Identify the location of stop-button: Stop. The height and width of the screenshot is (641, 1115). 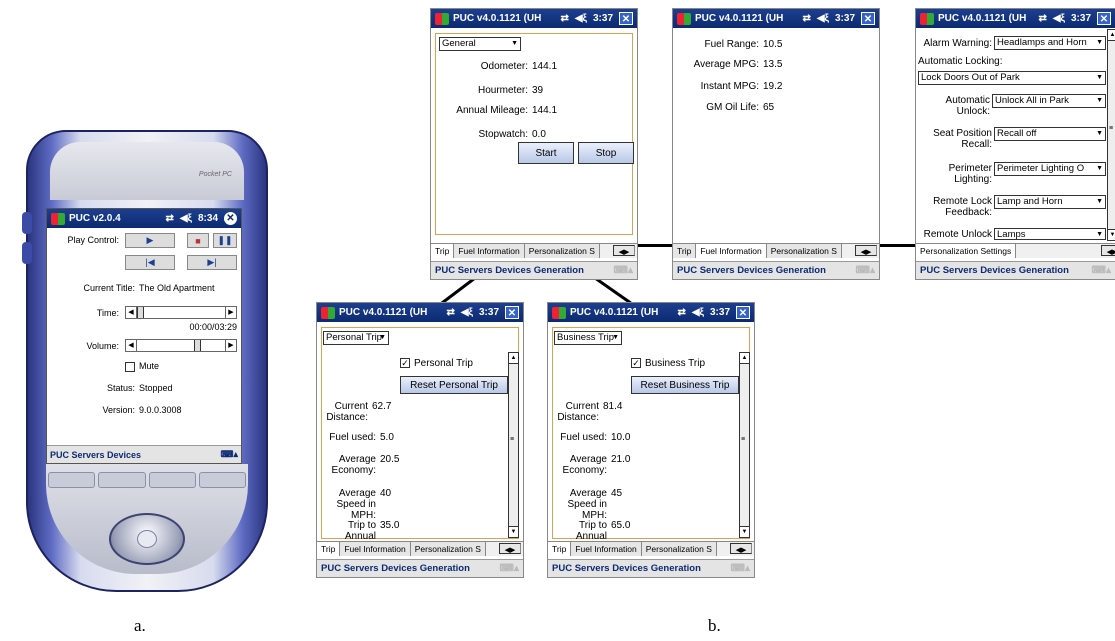
(606, 153).